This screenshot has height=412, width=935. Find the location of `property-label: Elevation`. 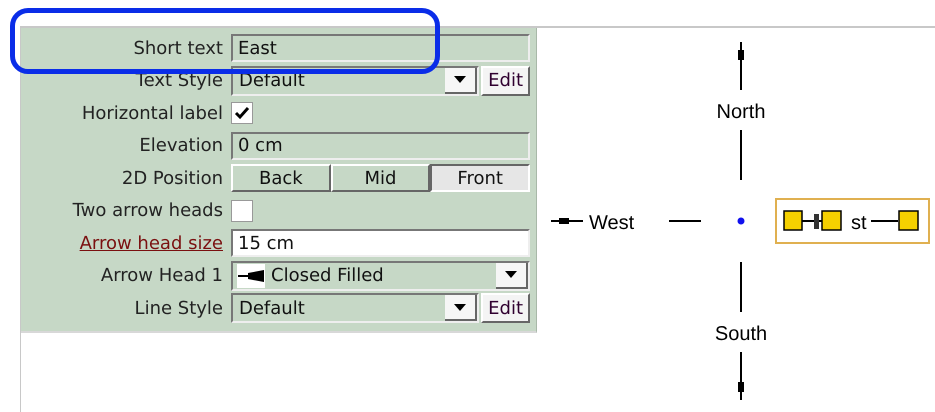

property-label: Elevation is located at coordinates (181, 145).